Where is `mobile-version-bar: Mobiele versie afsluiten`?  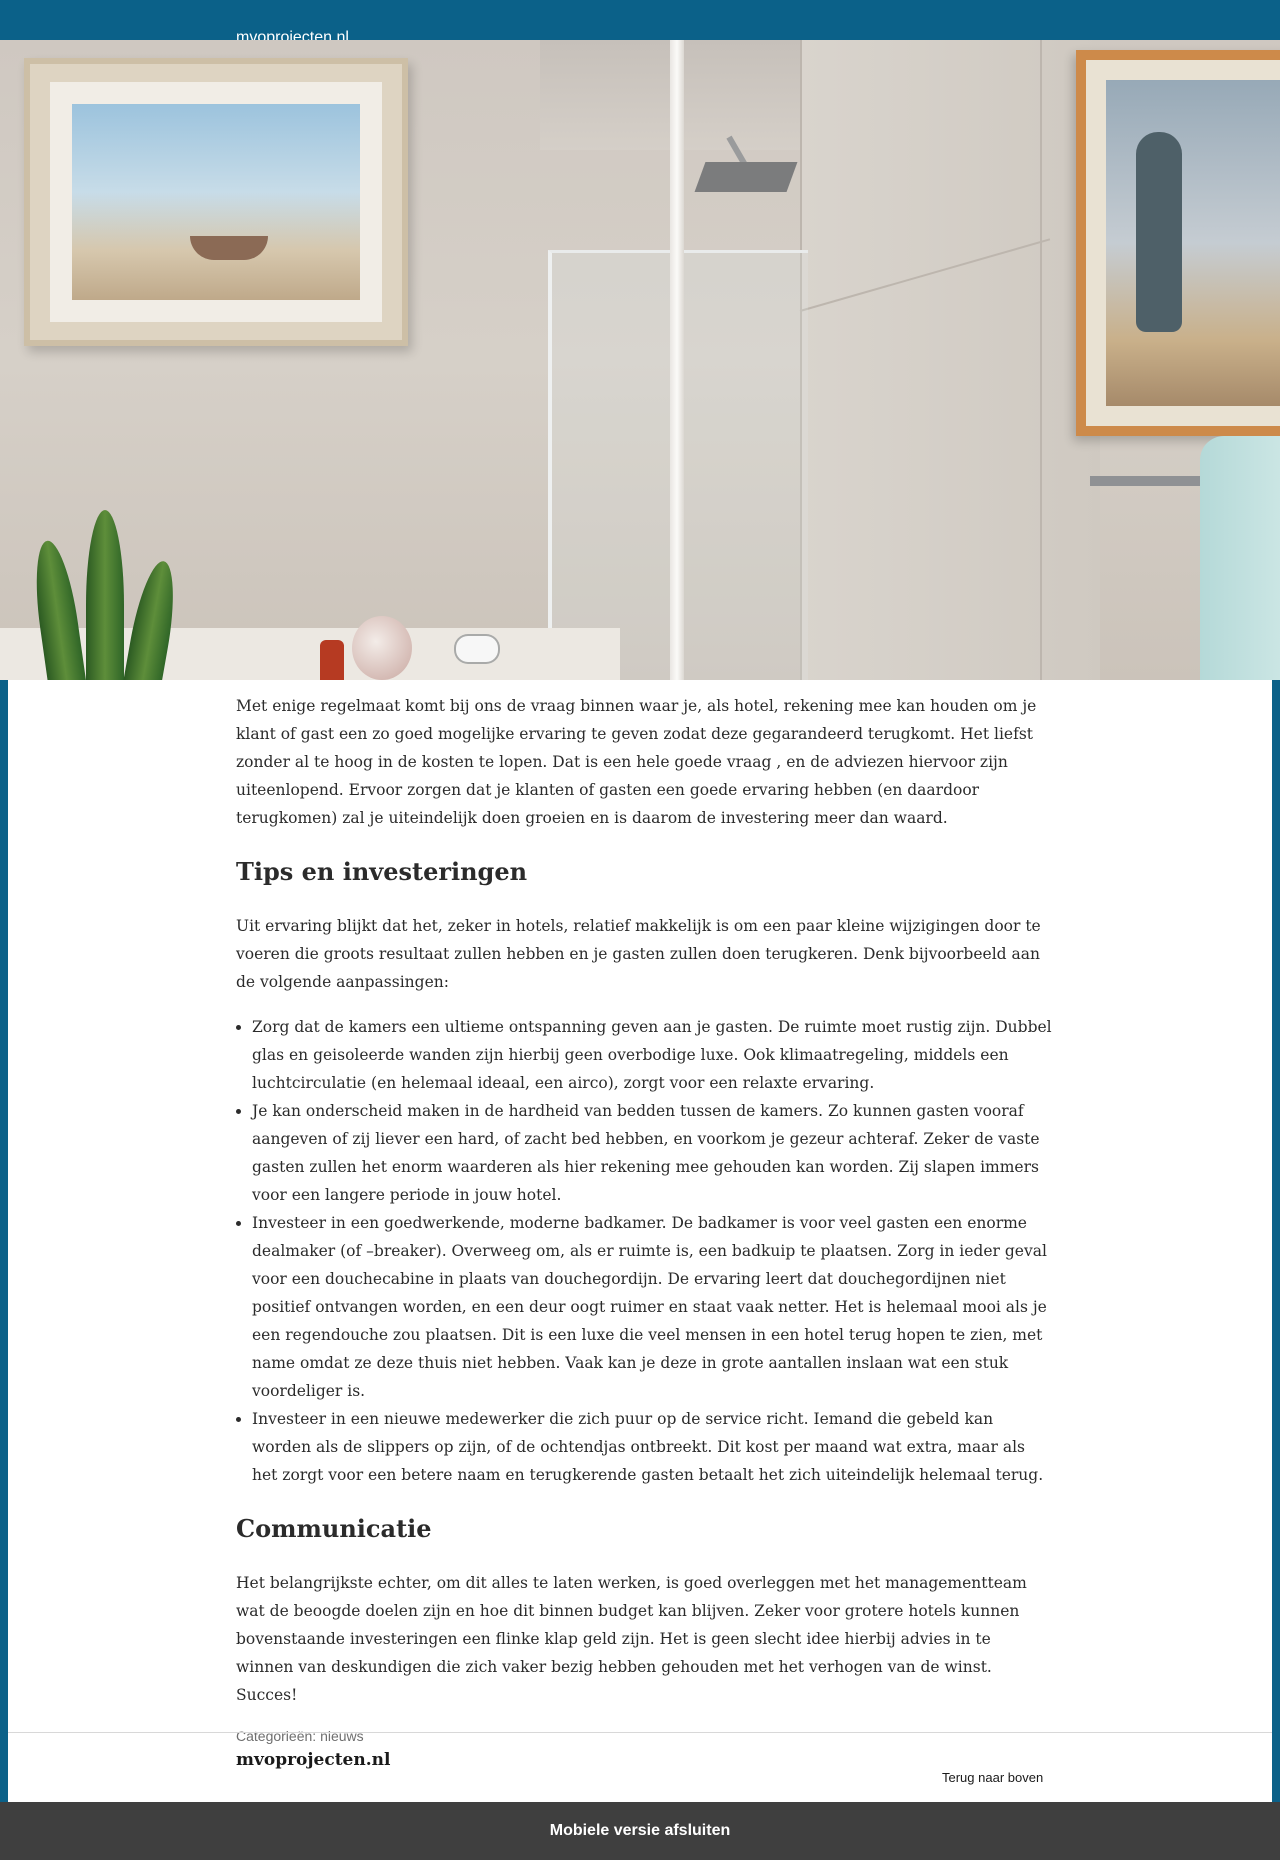
mobile-version-bar: Mobiele versie afsluiten is located at coordinates (640, 1831).